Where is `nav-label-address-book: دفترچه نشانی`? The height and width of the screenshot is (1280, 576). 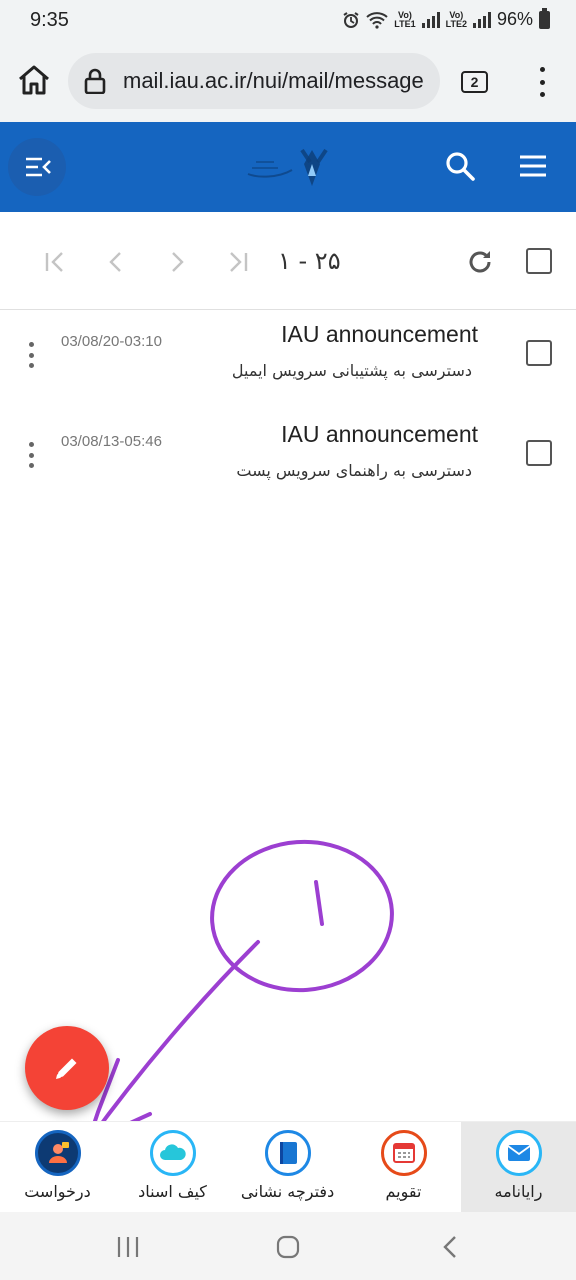 nav-label-address-book: دفترچه نشانی is located at coordinates (287, 1191).